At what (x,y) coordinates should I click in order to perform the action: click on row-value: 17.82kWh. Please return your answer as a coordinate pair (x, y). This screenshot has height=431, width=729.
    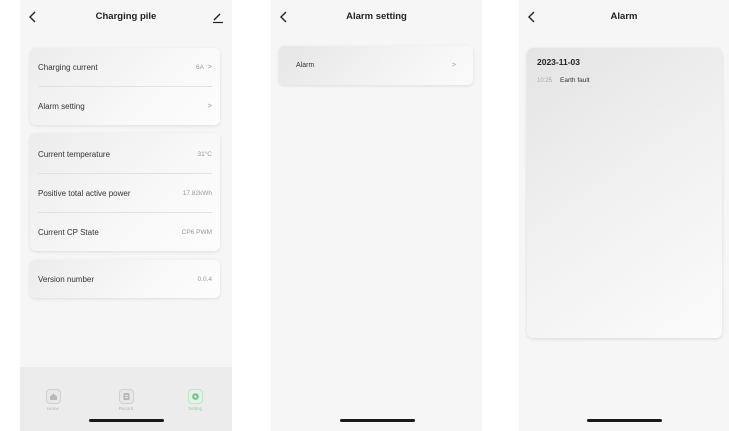
    Looking at the image, I should click on (197, 193).